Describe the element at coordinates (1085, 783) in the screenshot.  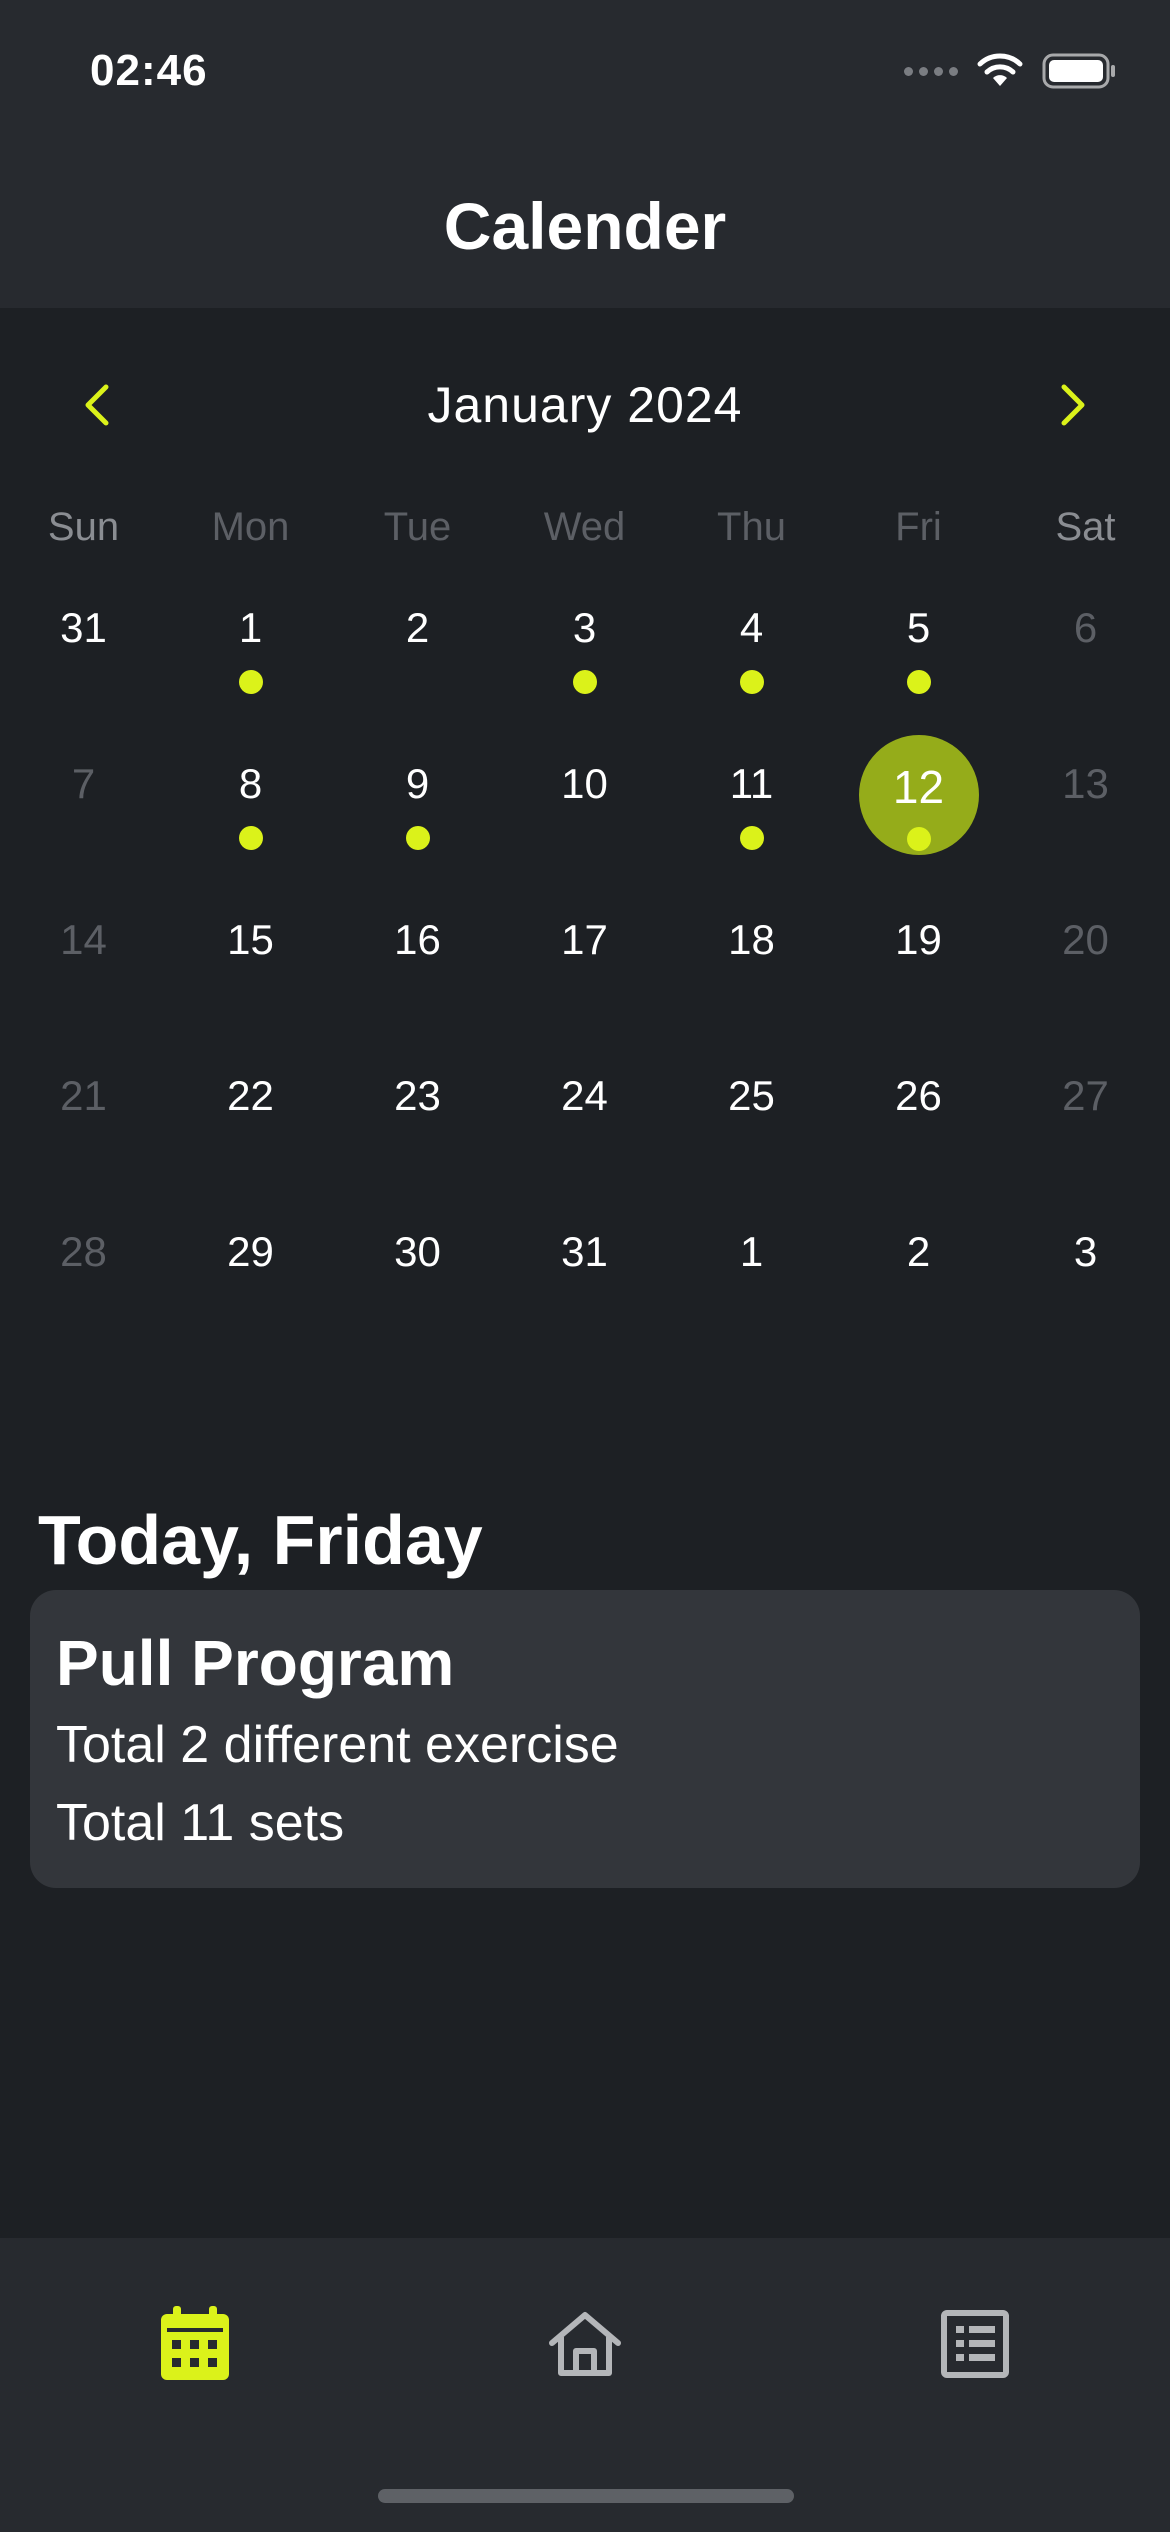
I see `day-number: 13` at that location.